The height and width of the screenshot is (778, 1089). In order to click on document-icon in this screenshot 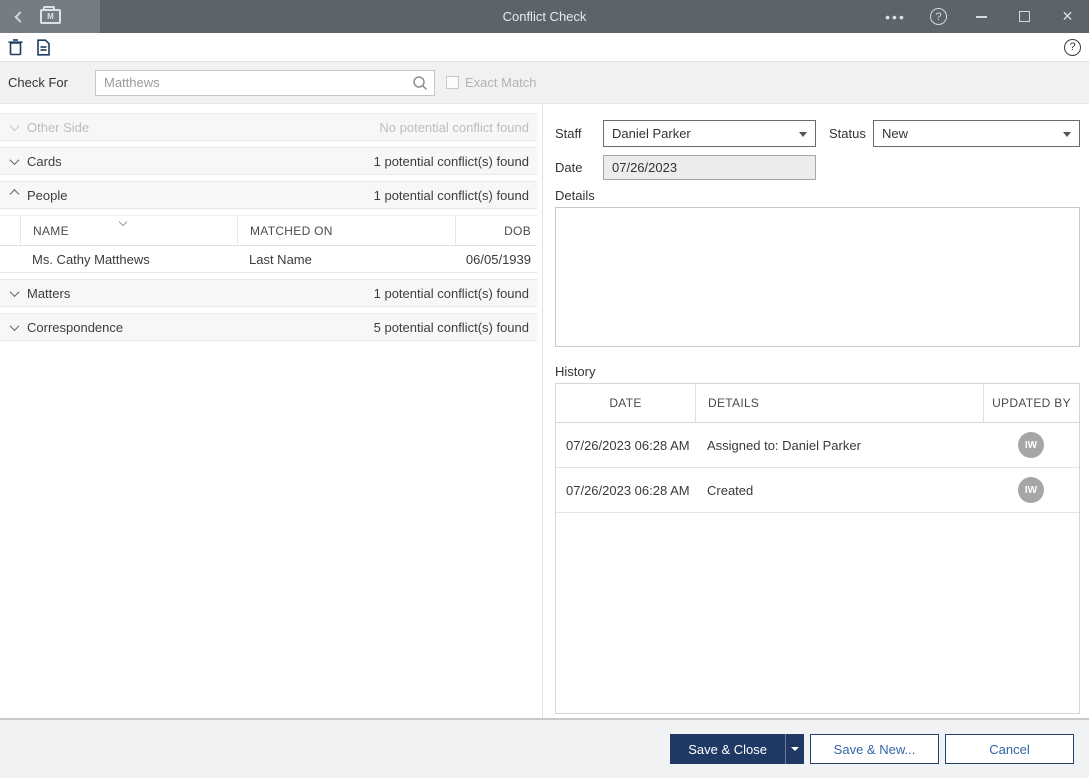, I will do `click(43, 47)`.